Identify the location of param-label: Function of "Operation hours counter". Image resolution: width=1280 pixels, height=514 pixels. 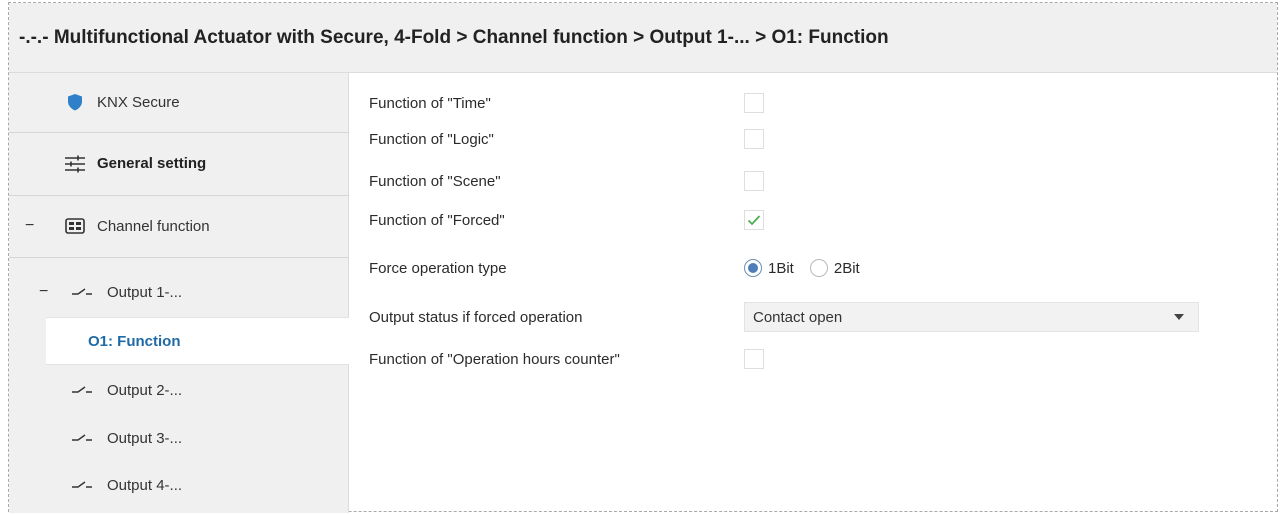
(494, 359).